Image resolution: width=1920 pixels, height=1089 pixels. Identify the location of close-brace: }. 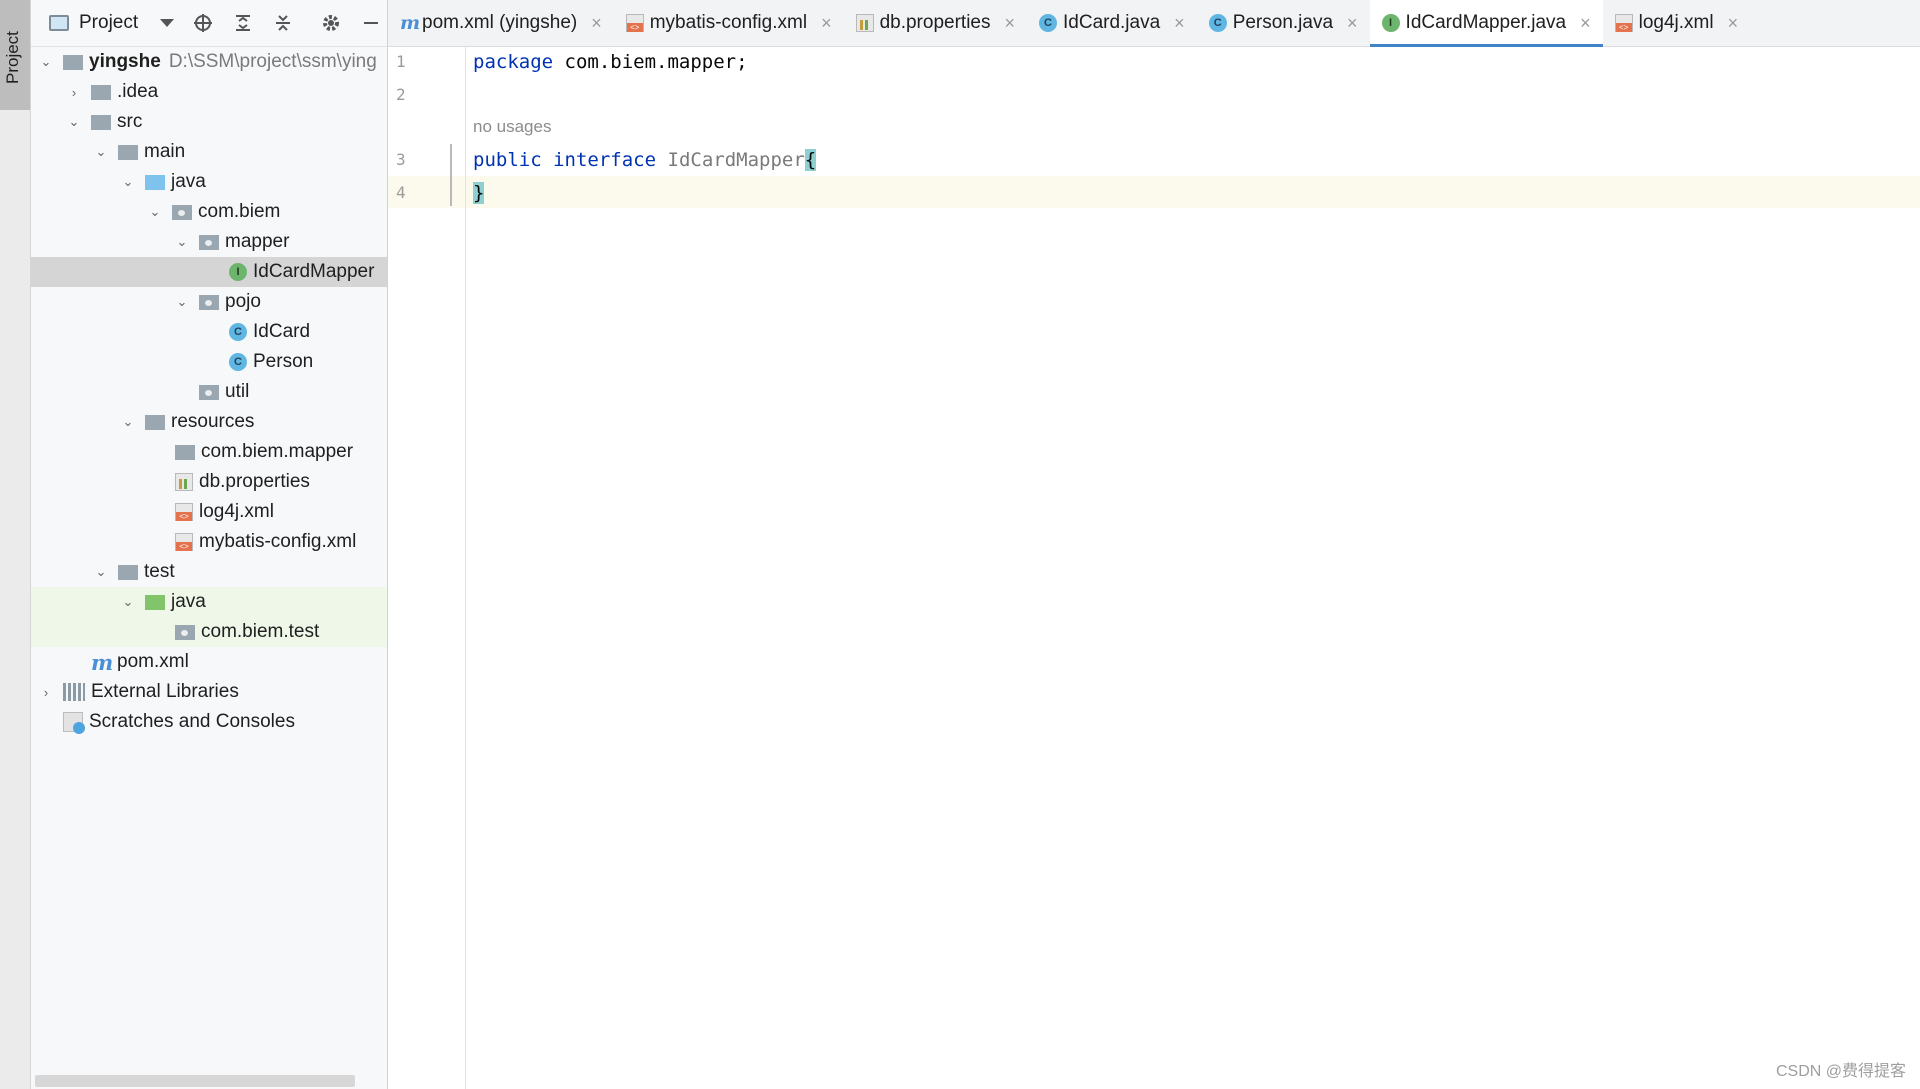
(479, 193).